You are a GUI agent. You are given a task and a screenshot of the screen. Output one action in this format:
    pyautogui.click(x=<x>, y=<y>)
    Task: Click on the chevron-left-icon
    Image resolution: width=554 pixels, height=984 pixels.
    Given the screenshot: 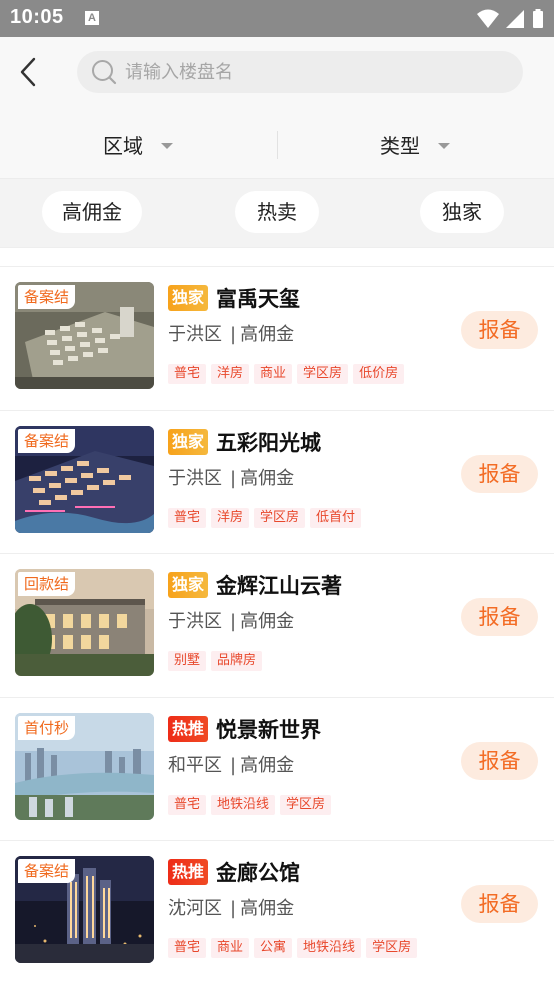 What is the action you would take?
    pyautogui.click(x=28, y=72)
    